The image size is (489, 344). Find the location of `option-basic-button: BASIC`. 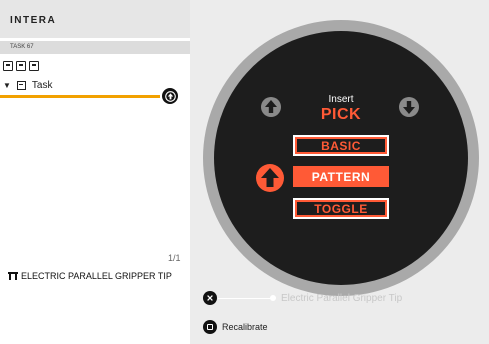

option-basic-button: BASIC is located at coordinates (341, 145).